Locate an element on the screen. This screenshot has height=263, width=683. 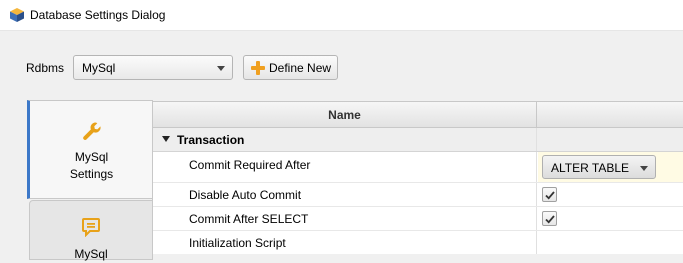
commit-required-after-dropdown: ALTER TABLE is located at coordinates (599, 167).